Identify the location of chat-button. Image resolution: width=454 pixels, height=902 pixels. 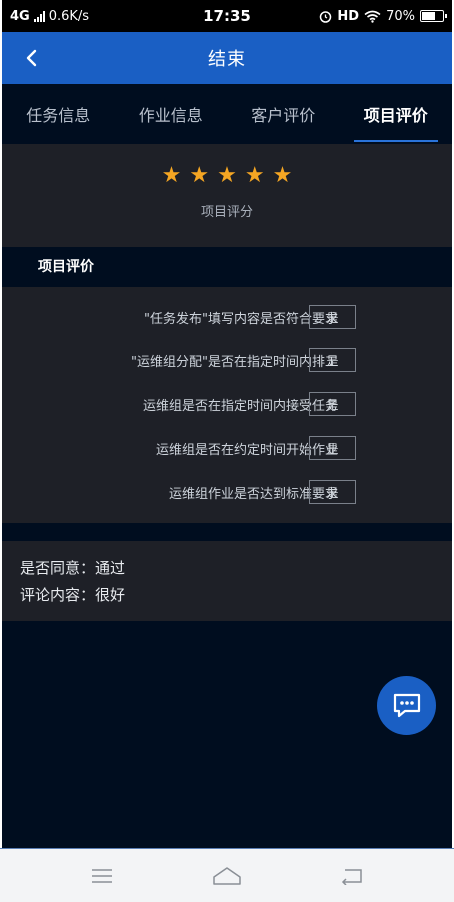
(406, 705).